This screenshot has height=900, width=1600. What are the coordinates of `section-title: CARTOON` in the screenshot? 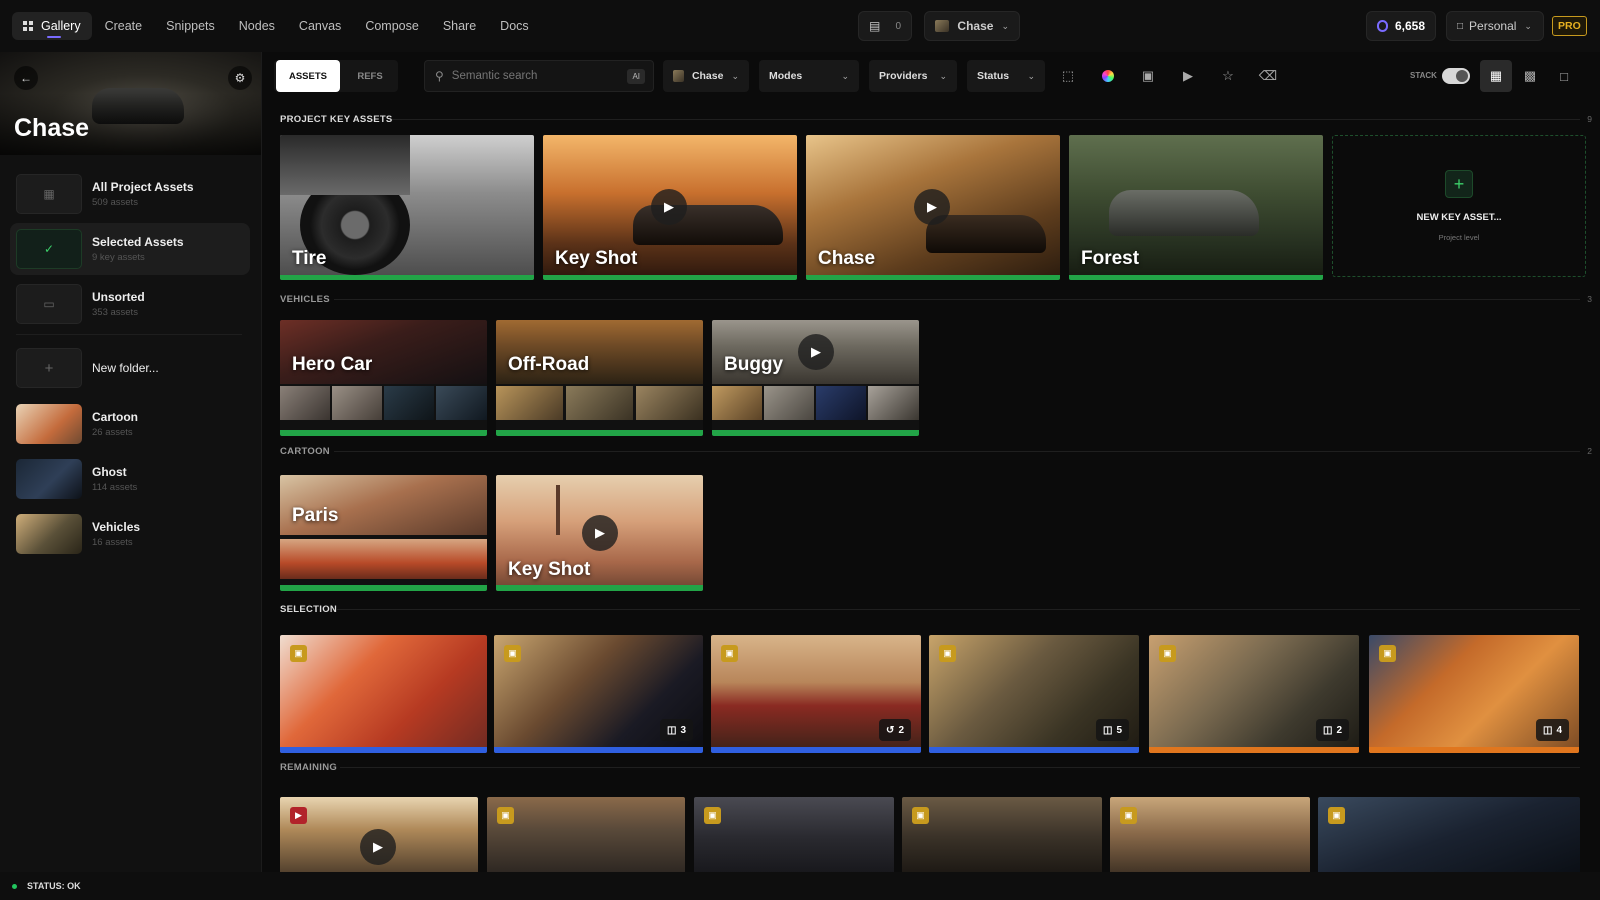 It's located at (305, 451).